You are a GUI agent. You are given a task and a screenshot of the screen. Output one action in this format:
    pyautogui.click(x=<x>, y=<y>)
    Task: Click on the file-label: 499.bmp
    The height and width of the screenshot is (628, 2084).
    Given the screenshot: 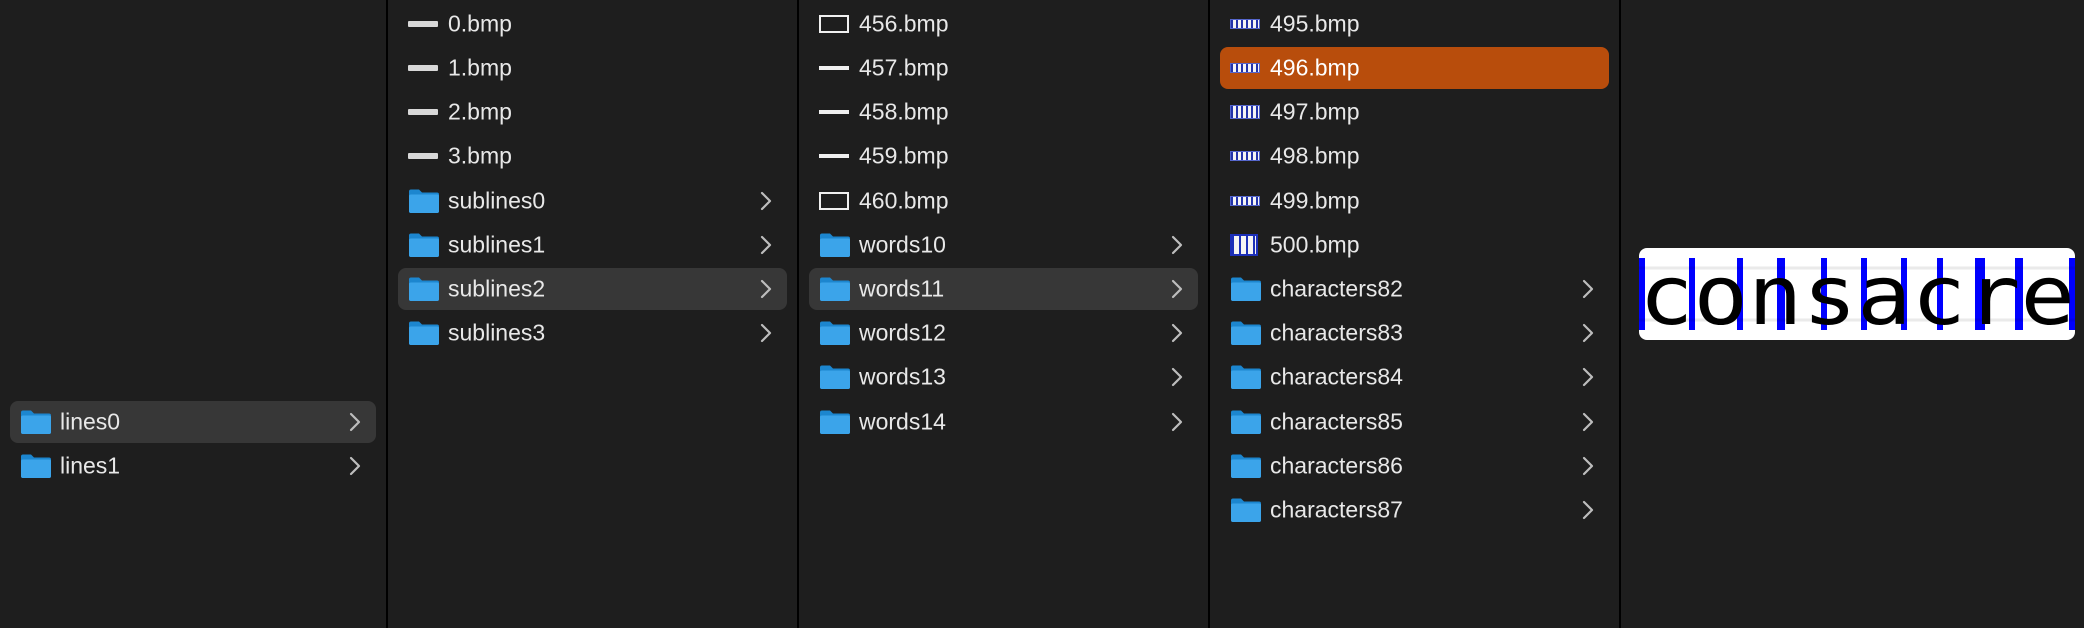 What is the action you would take?
    pyautogui.click(x=1315, y=200)
    